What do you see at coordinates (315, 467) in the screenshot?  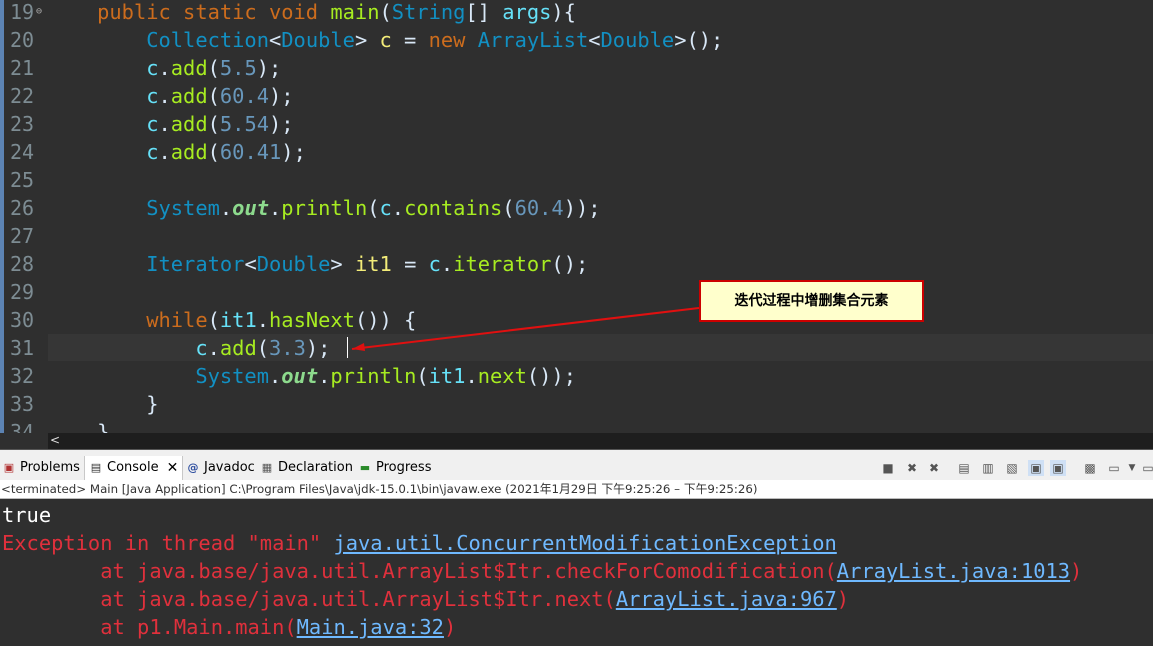 I see `tab-label: Declaration` at bounding box center [315, 467].